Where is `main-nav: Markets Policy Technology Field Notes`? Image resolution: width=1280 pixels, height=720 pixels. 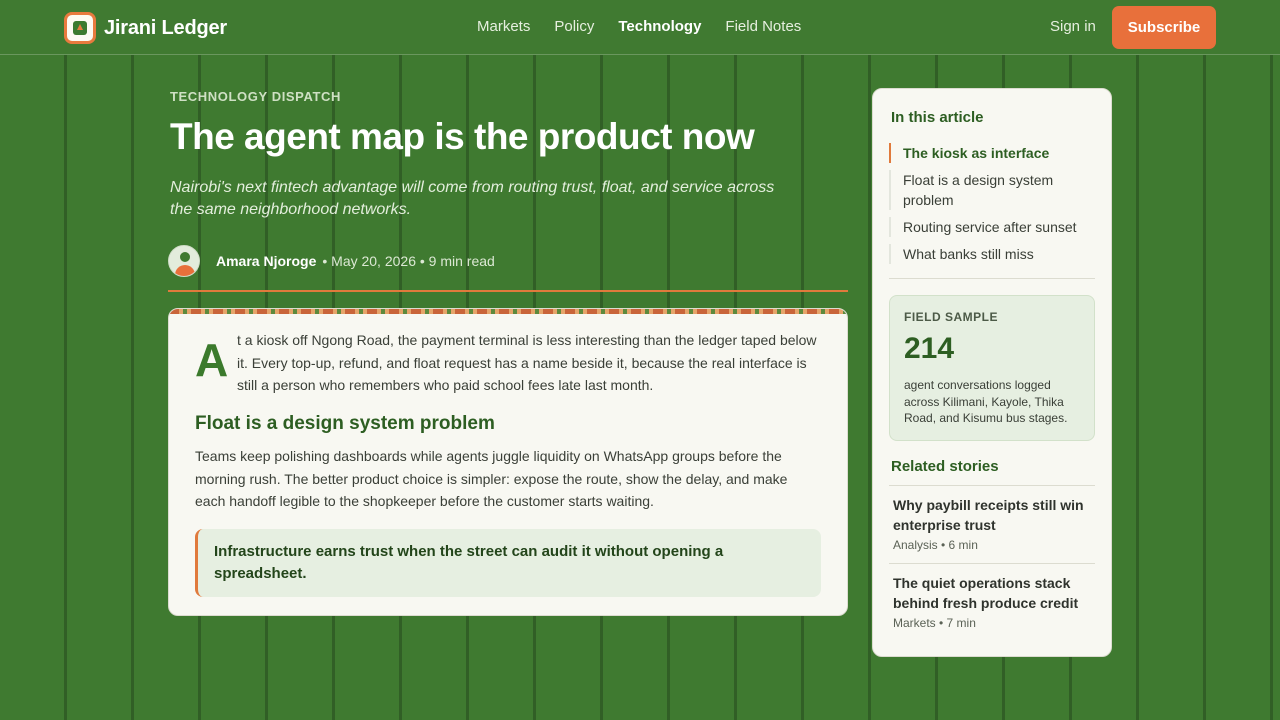 main-nav: Markets Policy Technology Field Notes is located at coordinates (639, 26).